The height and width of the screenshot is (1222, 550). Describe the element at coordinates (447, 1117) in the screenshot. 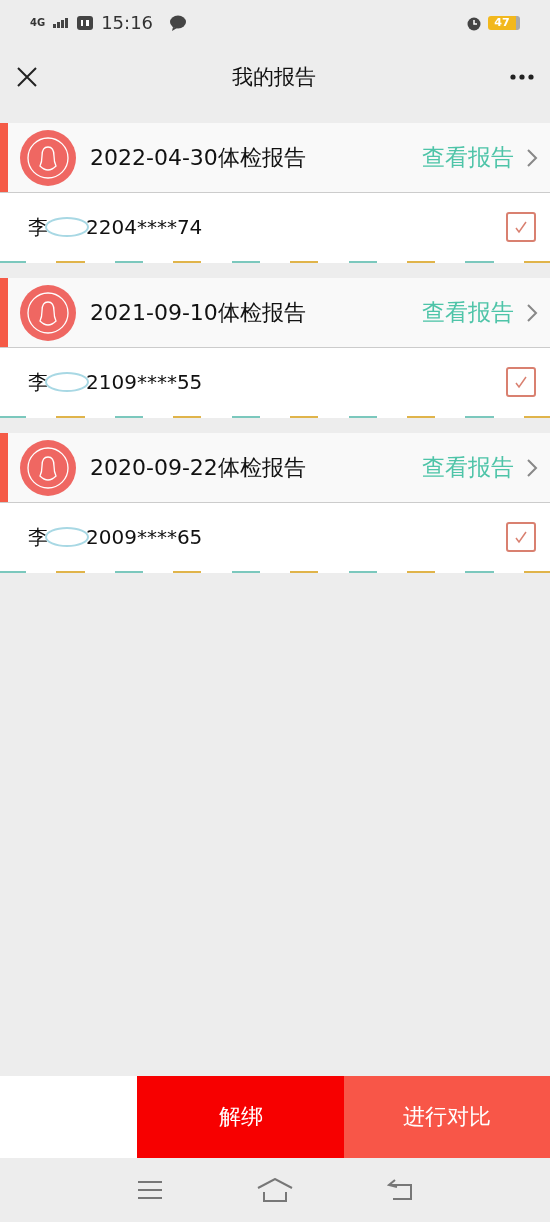

I see `compare-button: 进行对比` at that location.